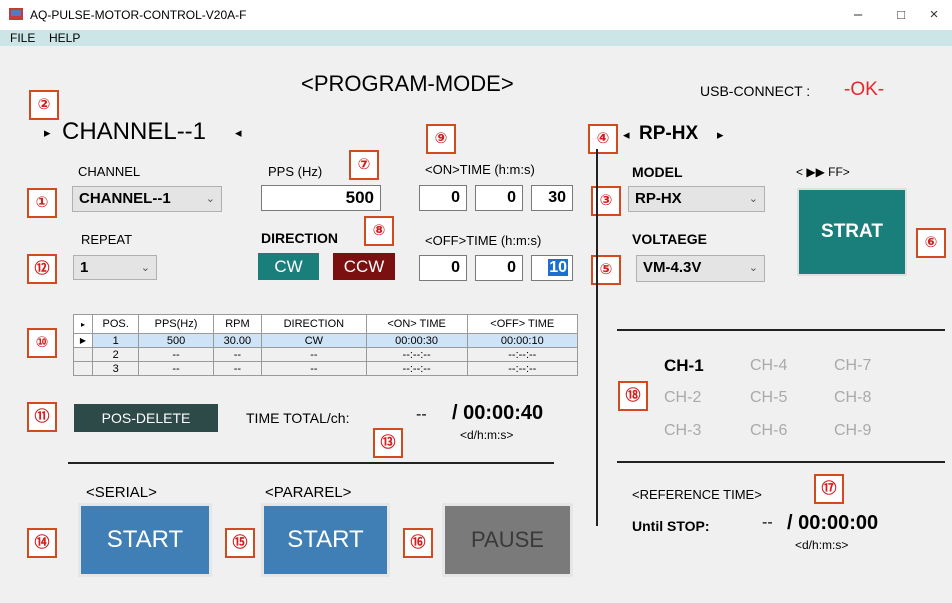 This screenshot has width=952, height=603. Describe the element at coordinates (237, 340) in the screenshot. I see `table-cell: 30.00` at that location.